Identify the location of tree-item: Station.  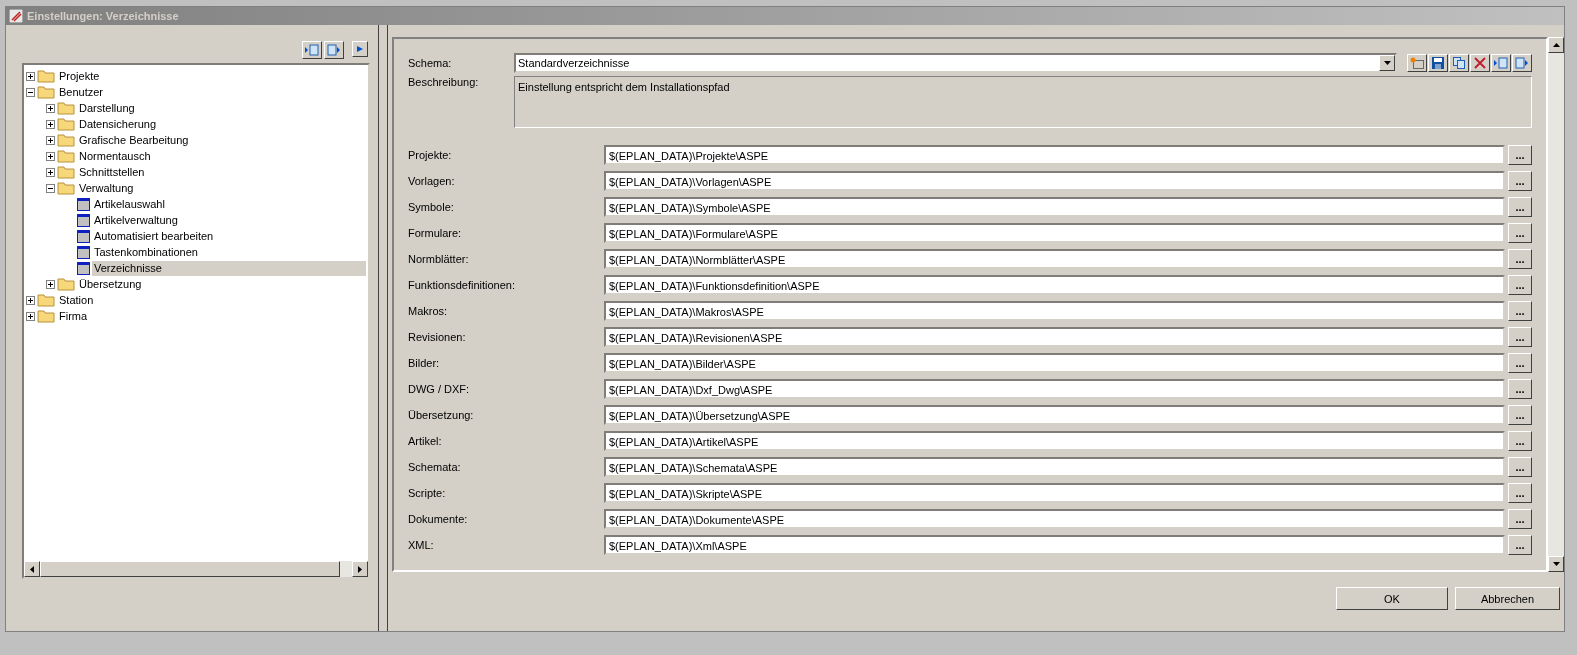
(76, 300).